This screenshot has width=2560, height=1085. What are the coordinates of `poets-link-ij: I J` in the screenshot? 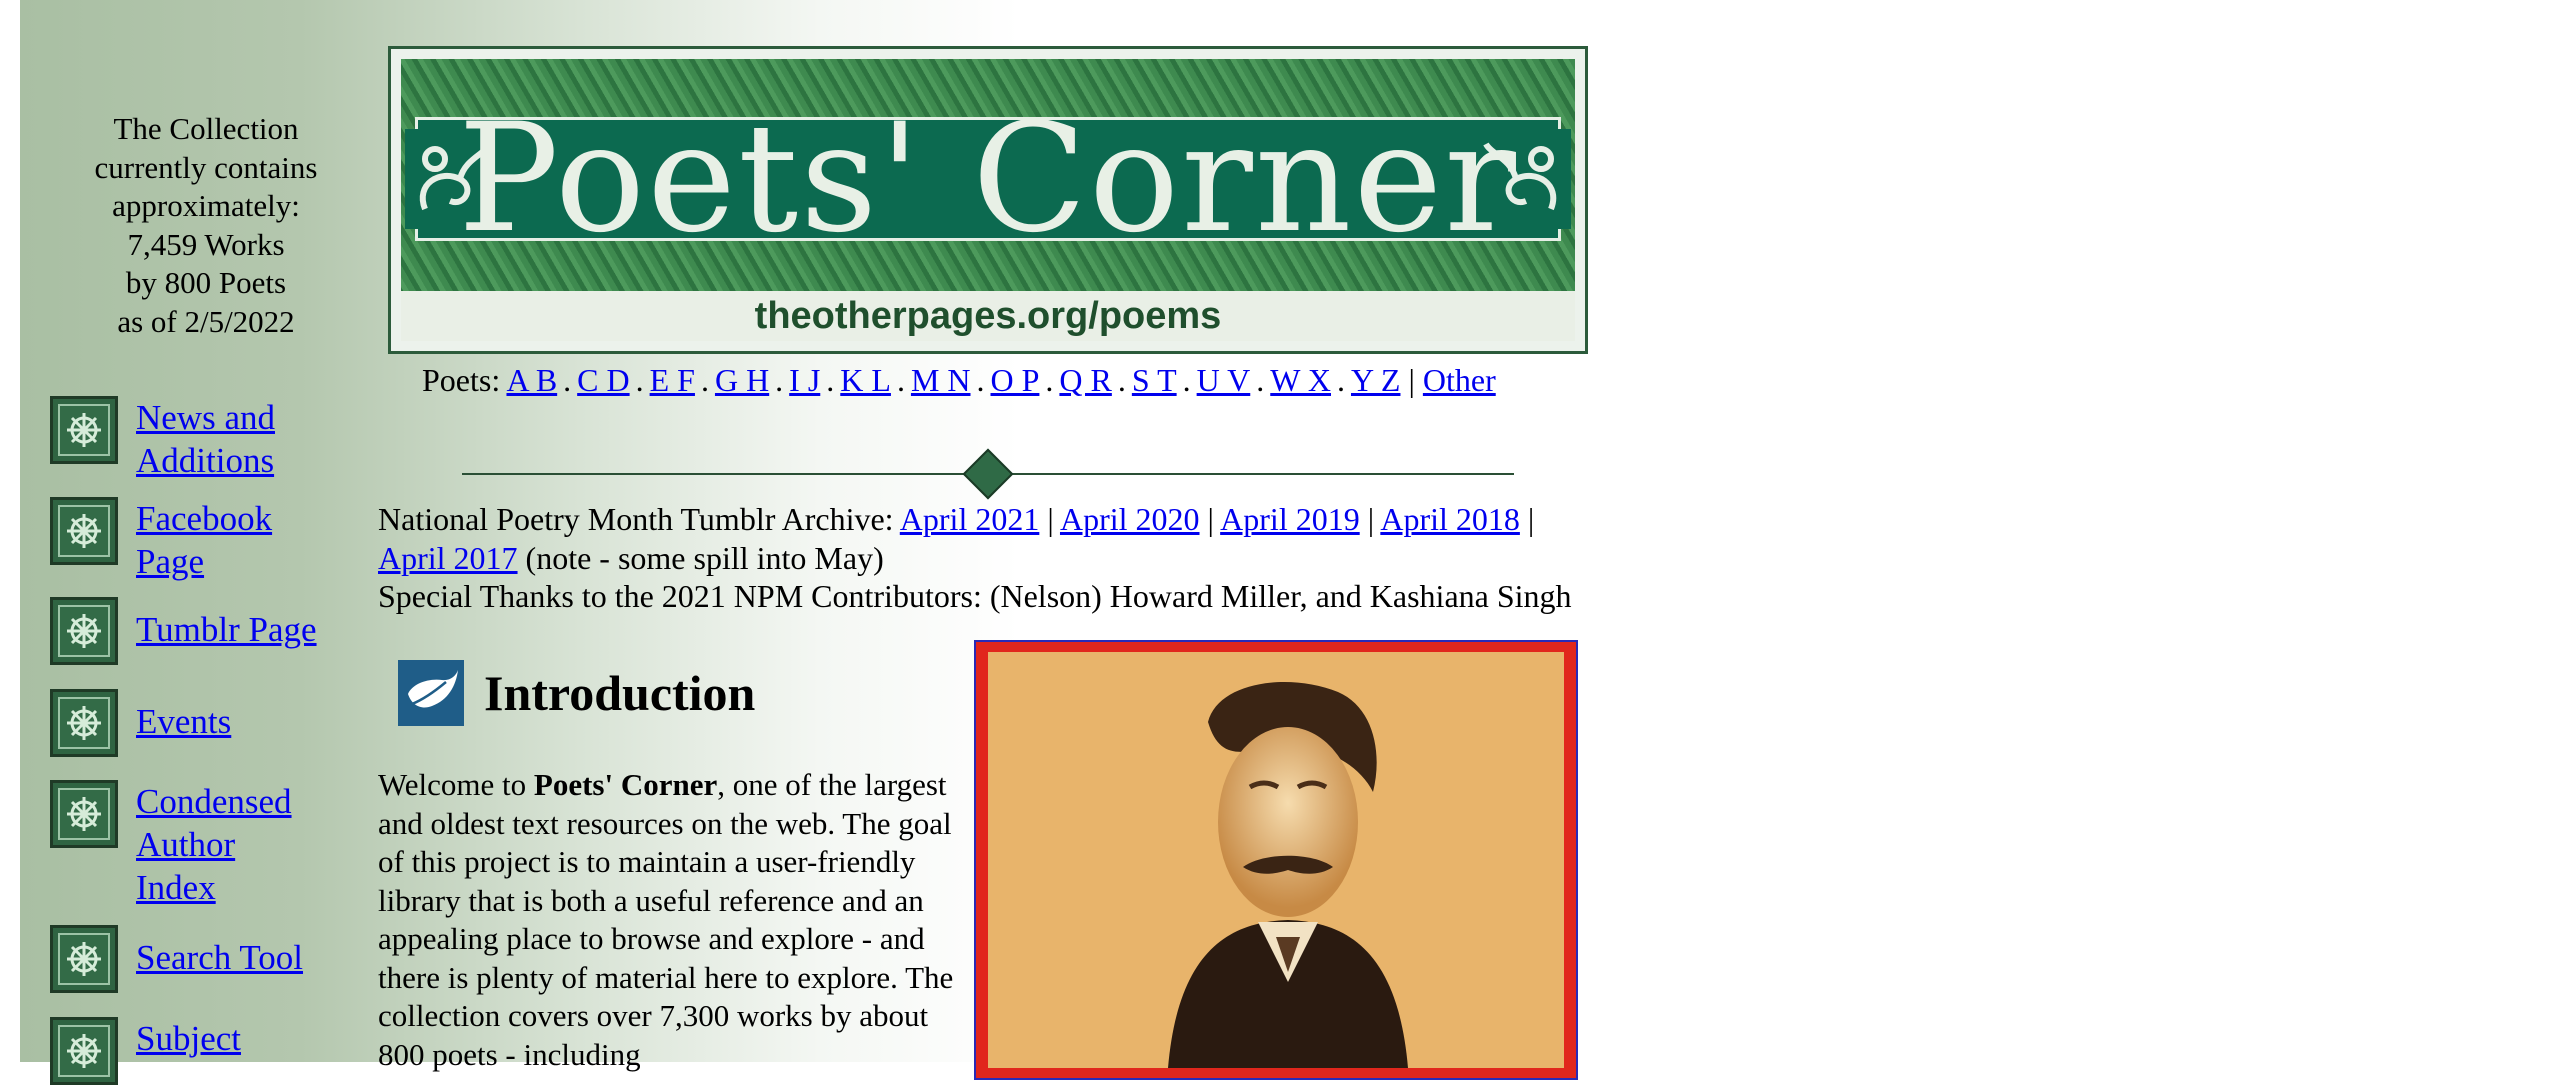 It's located at (804, 380).